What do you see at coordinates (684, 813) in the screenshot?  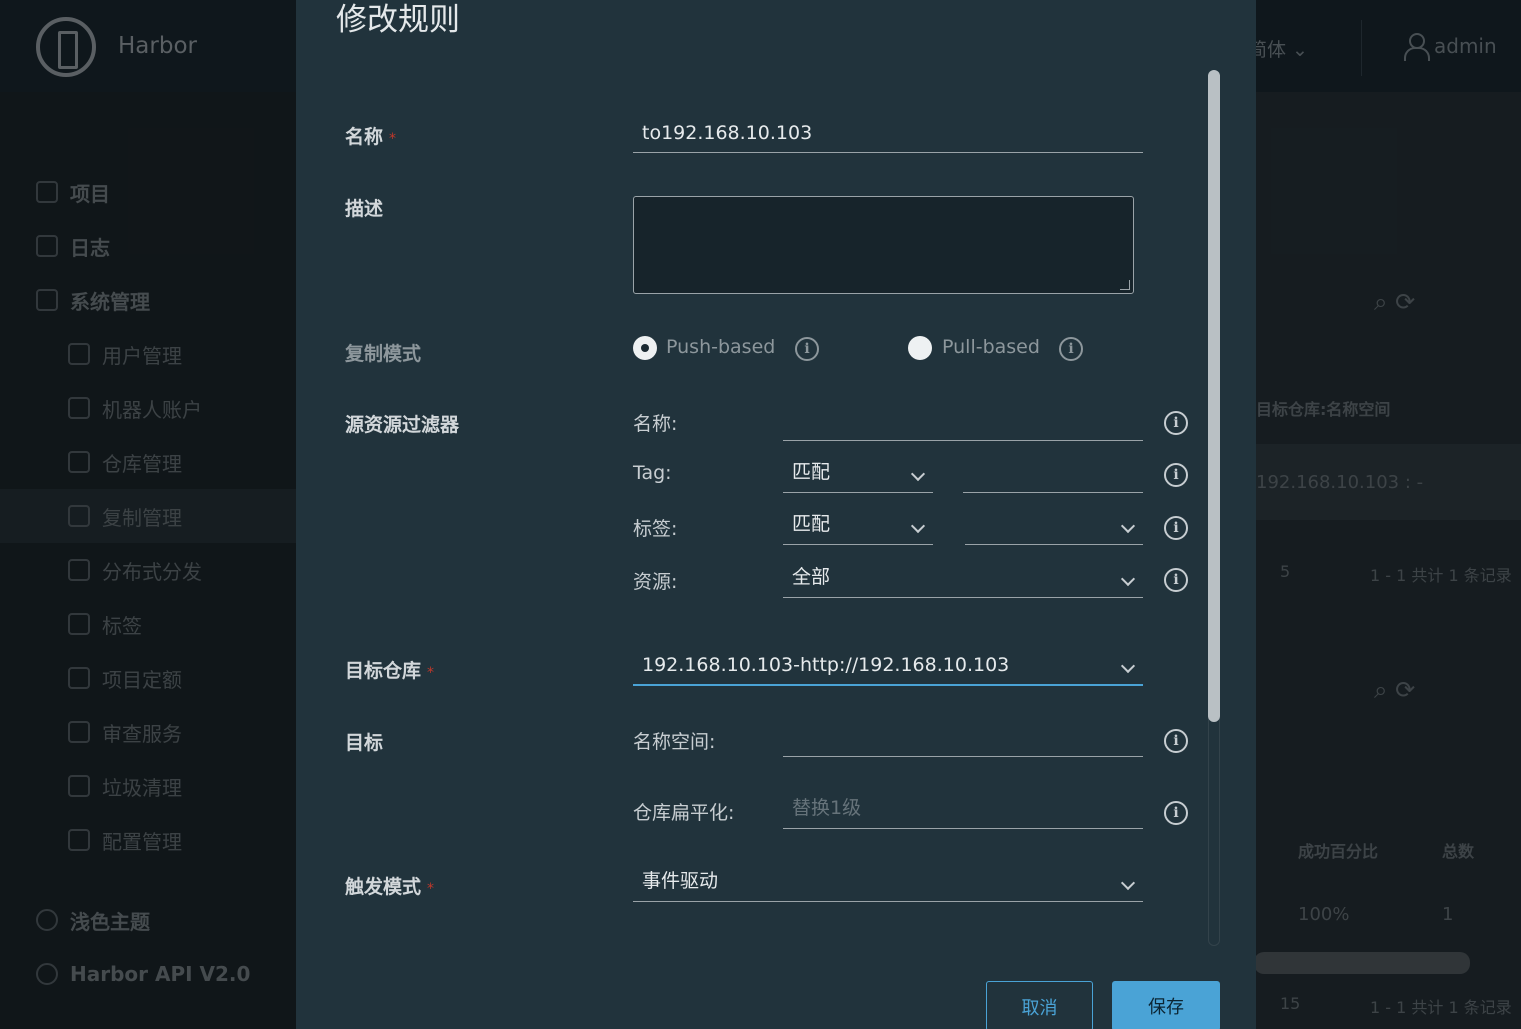 I see `flatten-label: 仓库扁平化:` at bounding box center [684, 813].